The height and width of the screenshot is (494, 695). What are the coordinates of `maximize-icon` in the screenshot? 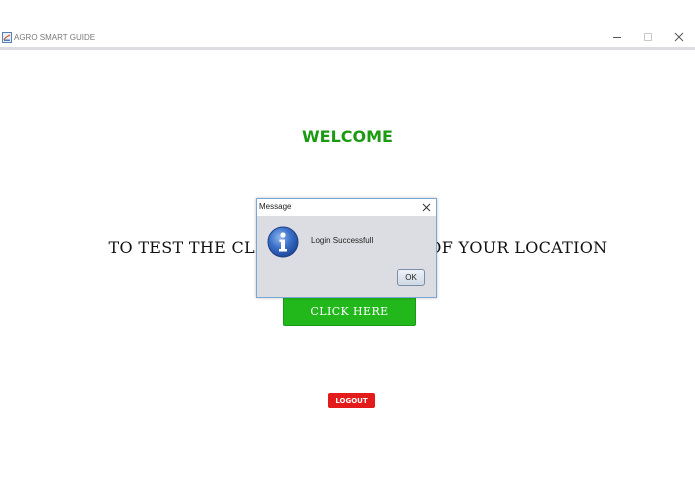 It's located at (648, 37).